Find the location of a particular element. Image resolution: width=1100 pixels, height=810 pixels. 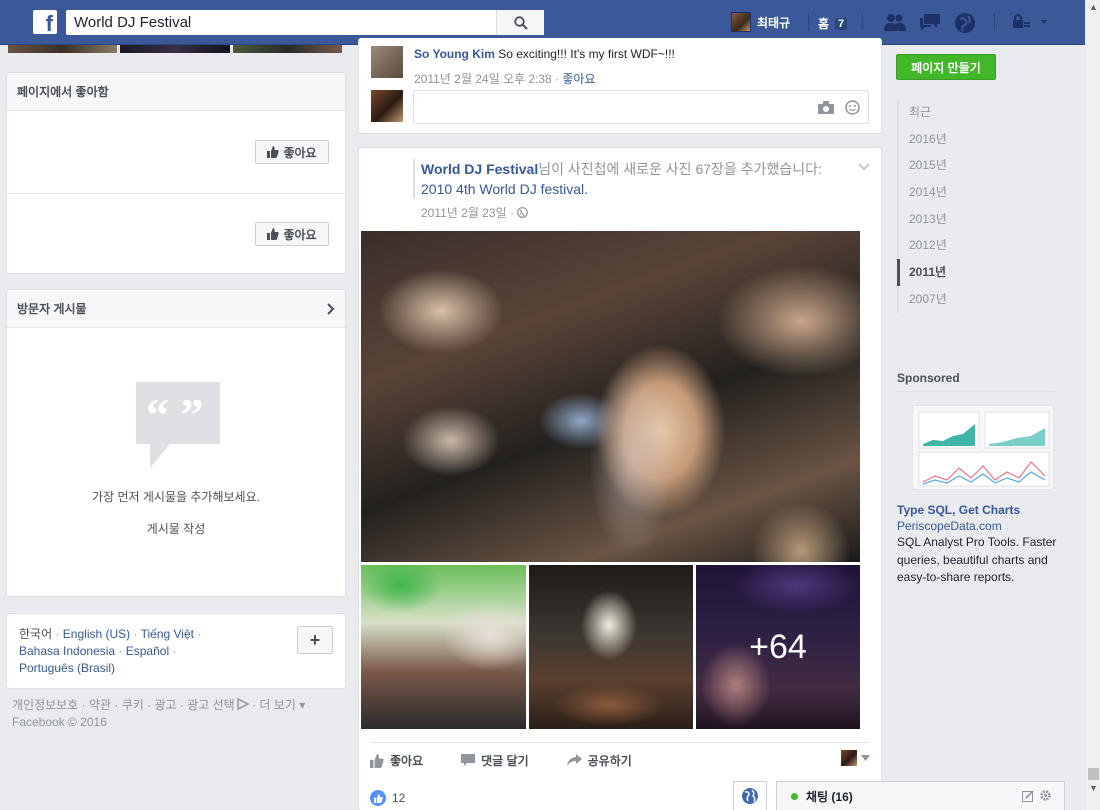

like-post-button: 좋아요 is located at coordinates (396, 760).